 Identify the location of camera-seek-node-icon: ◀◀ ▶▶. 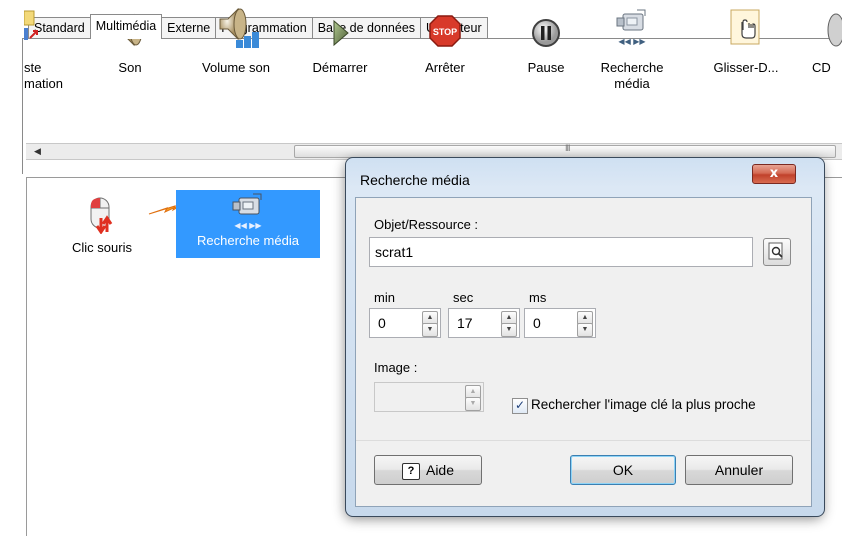
(247, 211).